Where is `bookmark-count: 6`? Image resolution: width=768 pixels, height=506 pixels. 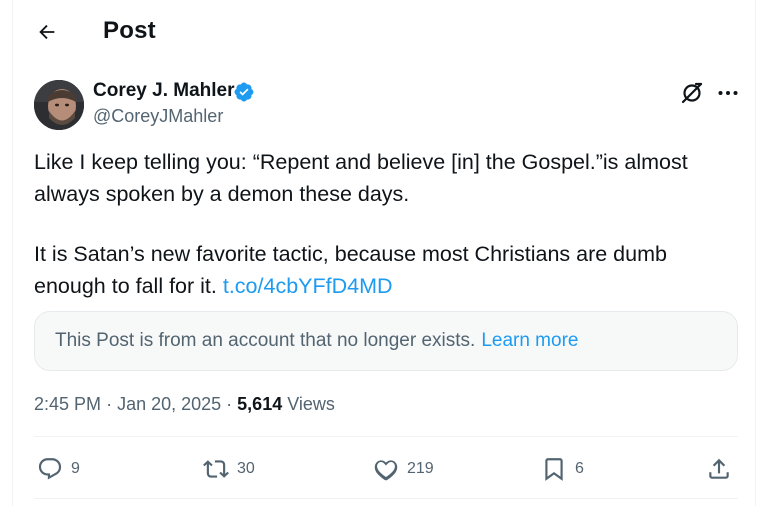
bookmark-count: 6 is located at coordinates (579, 468).